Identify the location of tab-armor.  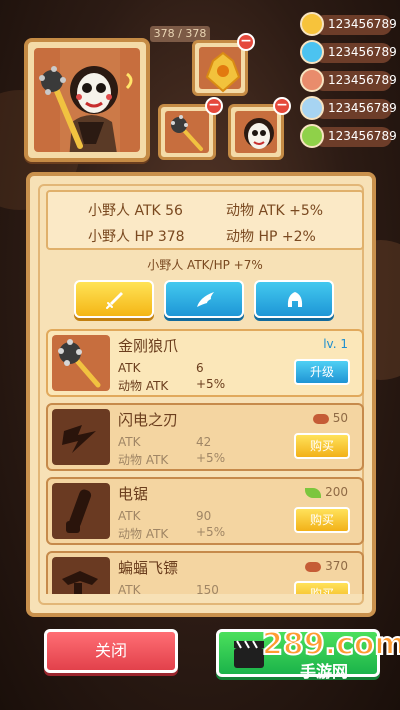
(294, 299).